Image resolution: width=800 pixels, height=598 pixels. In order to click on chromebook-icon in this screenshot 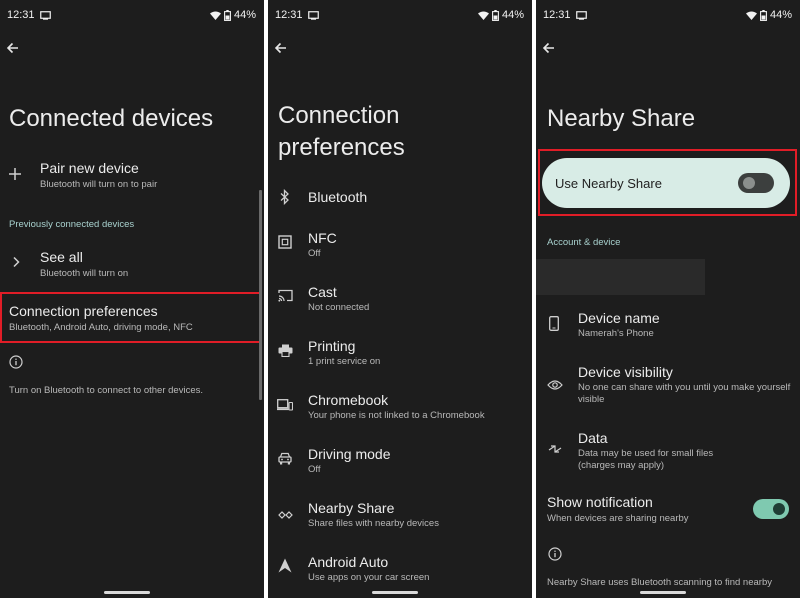, I will do `click(285, 406)`.